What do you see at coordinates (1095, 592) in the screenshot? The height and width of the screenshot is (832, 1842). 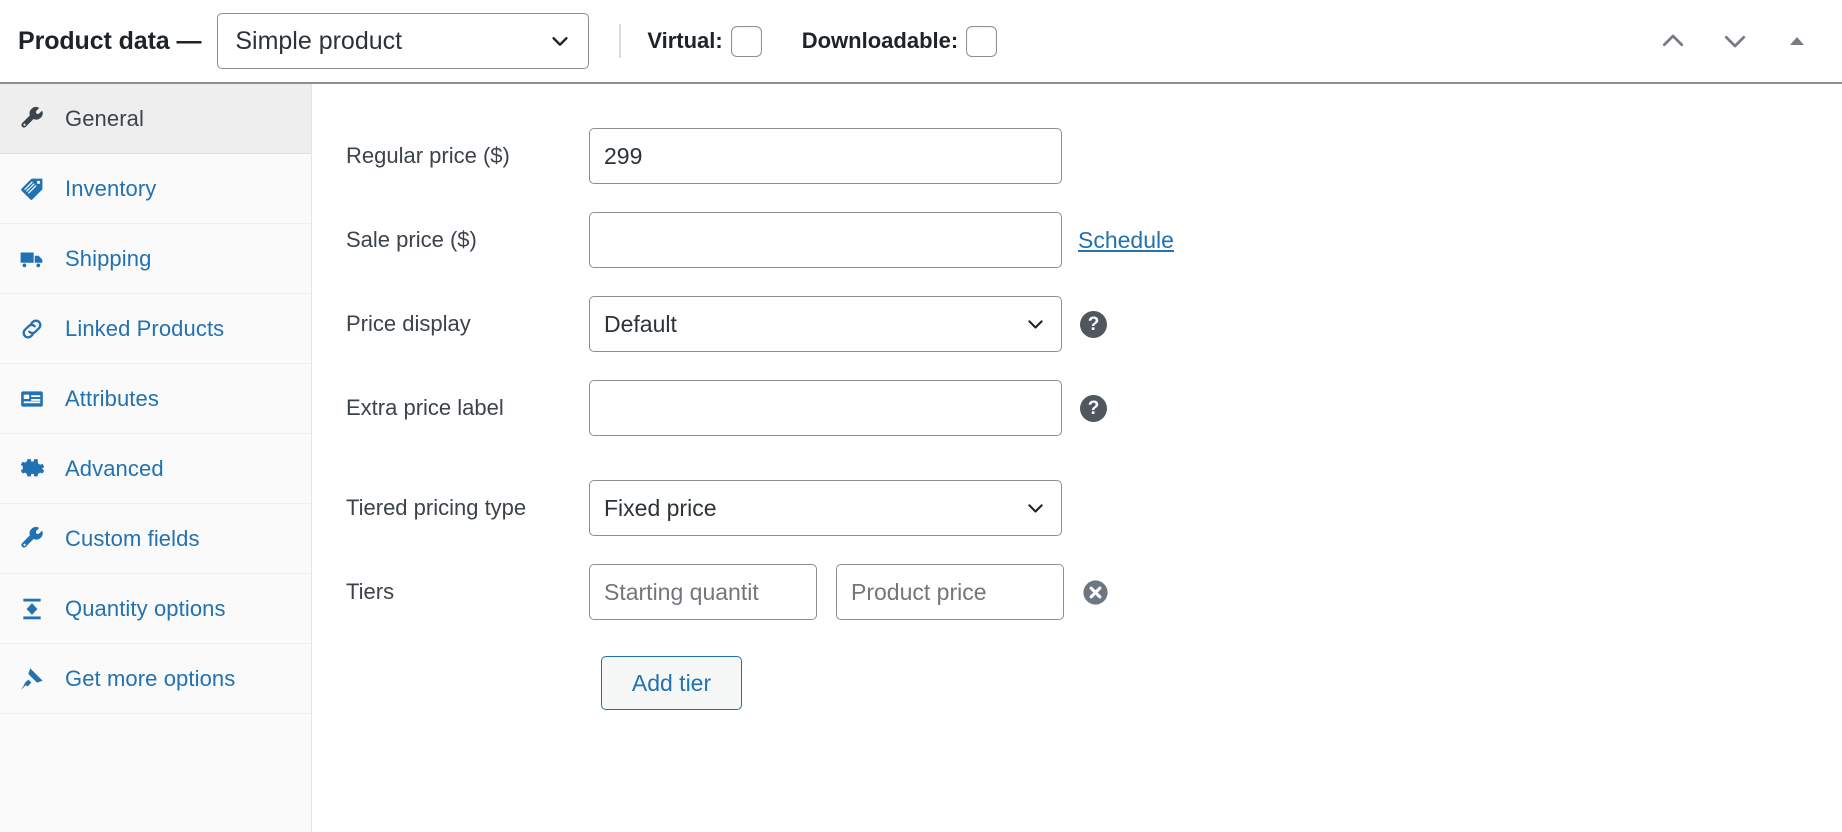 I see `remove-circle-icon` at bounding box center [1095, 592].